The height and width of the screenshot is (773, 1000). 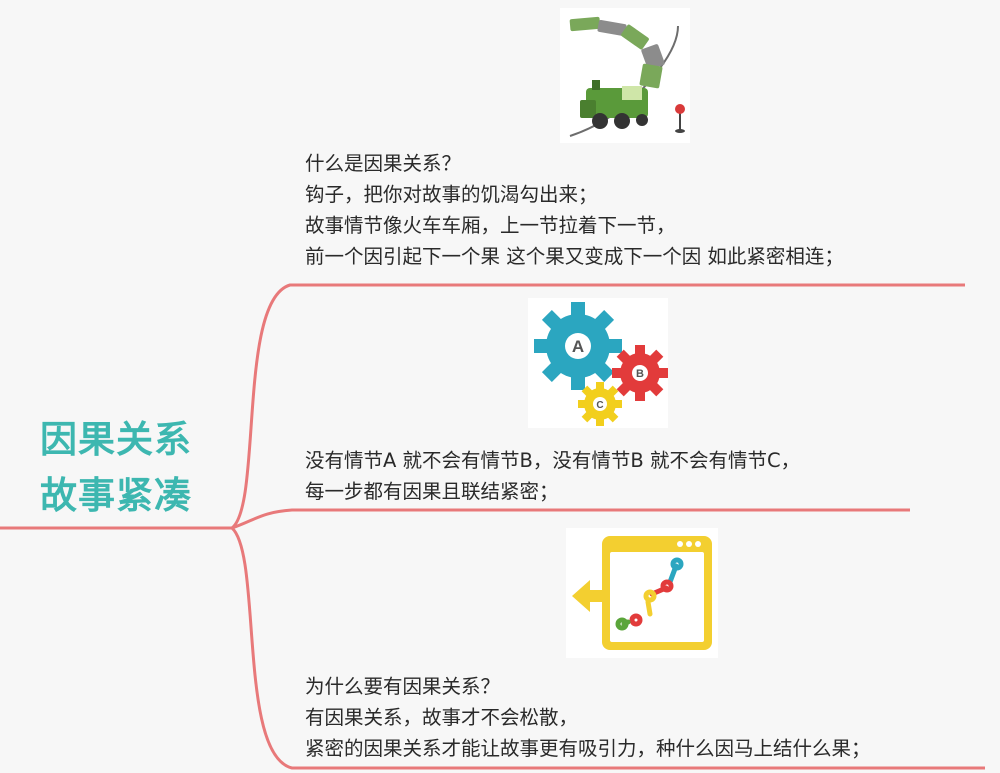 I want to click on branch-2-line-1: 没有情节A 就不会有情节B，没有情节B 就不会有情节C，, so click(x=553, y=460).